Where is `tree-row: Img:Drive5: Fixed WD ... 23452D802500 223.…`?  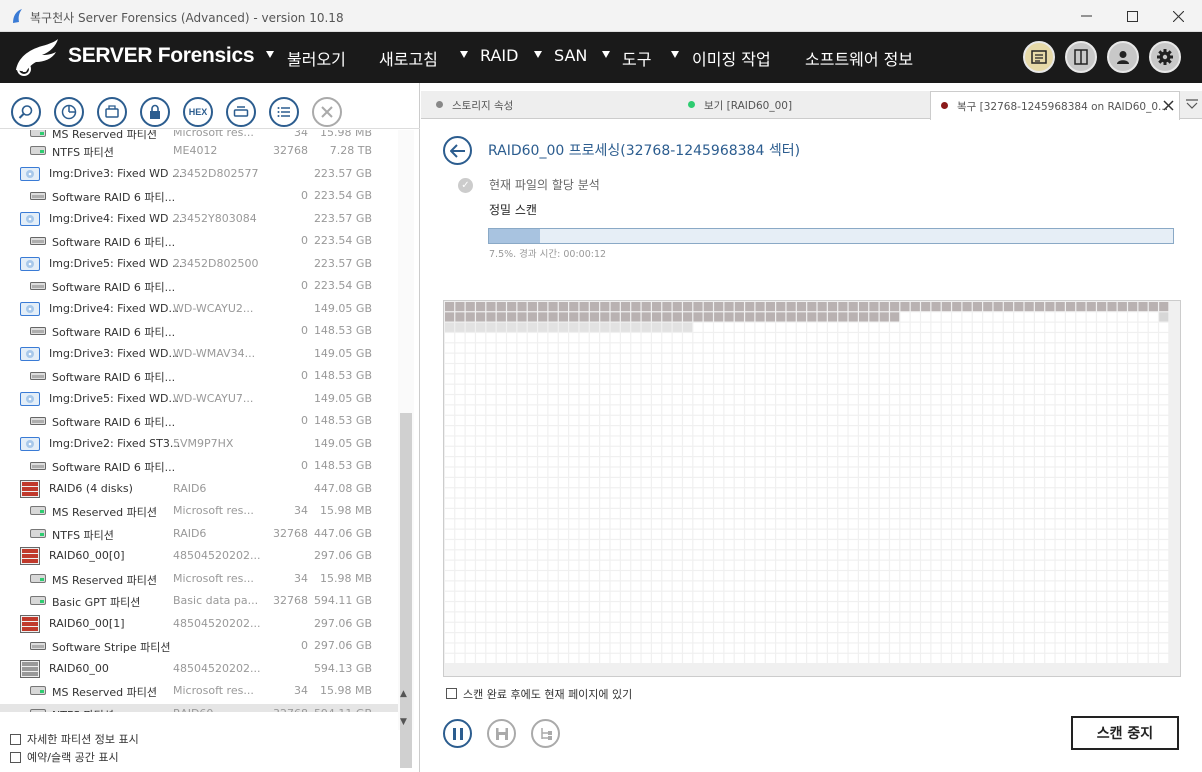 tree-row: Img:Drive5: Fixed WD ... 23452D802500 223.… is located at coordinates (199, 264).